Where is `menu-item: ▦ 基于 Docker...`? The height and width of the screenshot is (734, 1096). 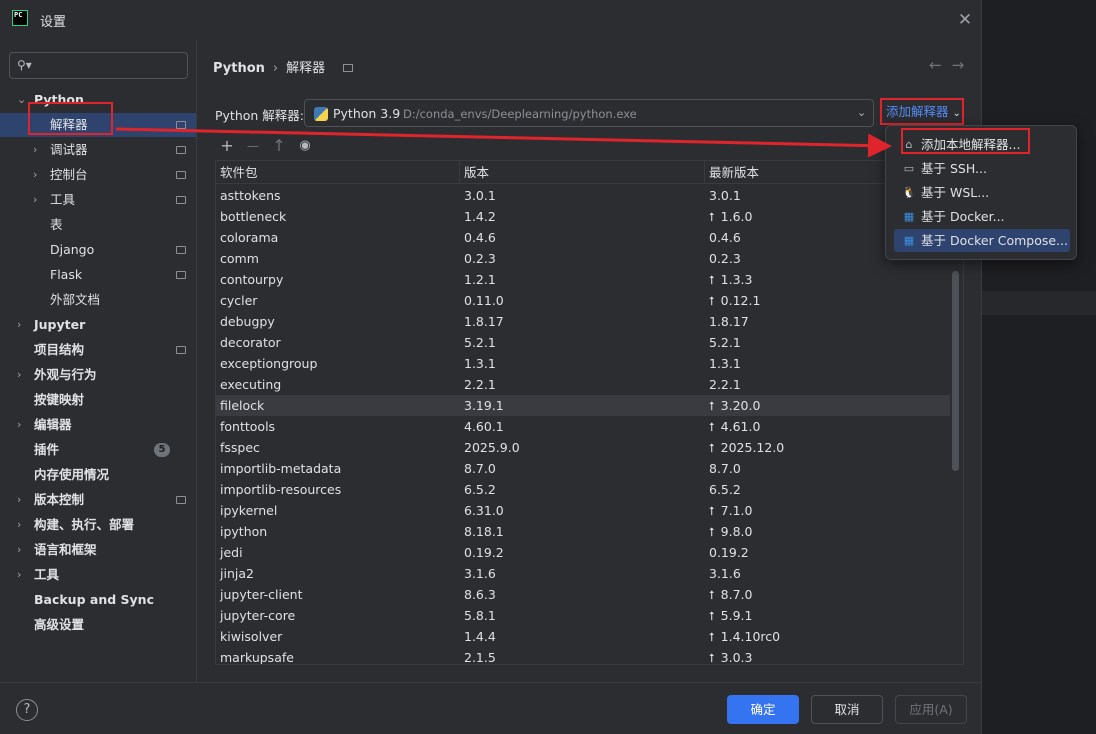
menu-item: ▦ 基于 Docker... is located at coordinates (982, 216).